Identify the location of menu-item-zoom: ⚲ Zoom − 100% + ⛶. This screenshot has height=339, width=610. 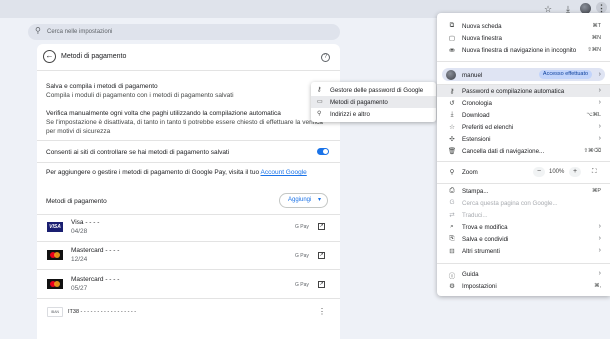
(523, 172).